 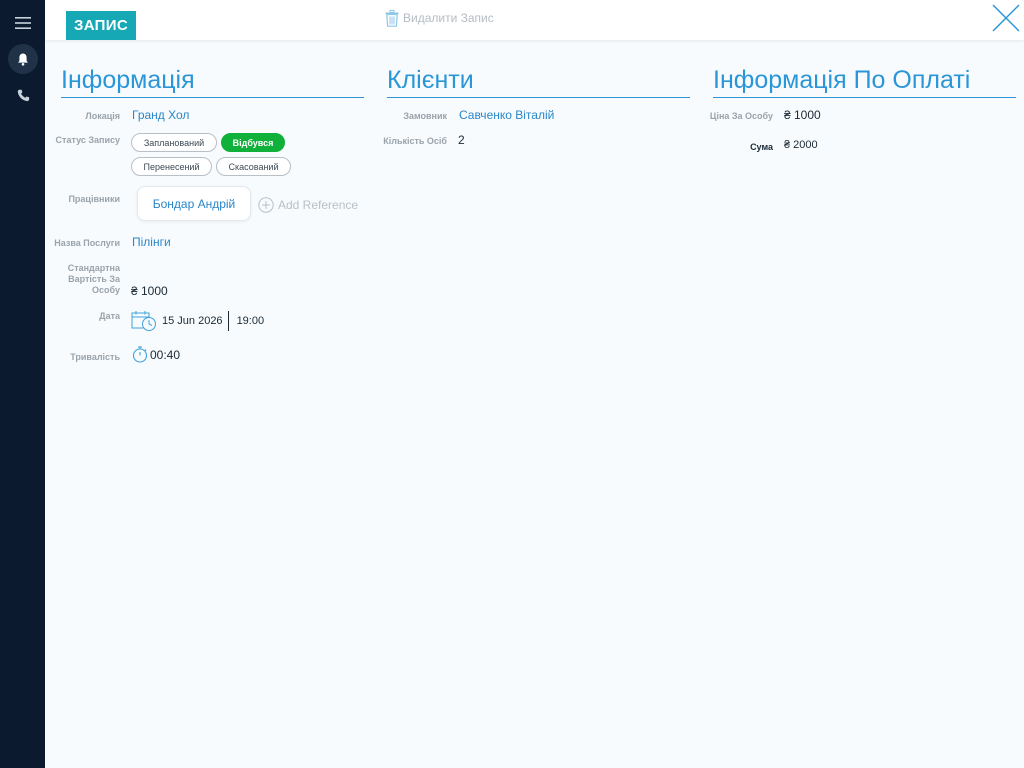 What do you see at coordinates (174, 142) in the screenshot?
I see `status-option-planned: Запланований` at bounding box center [174, 142].